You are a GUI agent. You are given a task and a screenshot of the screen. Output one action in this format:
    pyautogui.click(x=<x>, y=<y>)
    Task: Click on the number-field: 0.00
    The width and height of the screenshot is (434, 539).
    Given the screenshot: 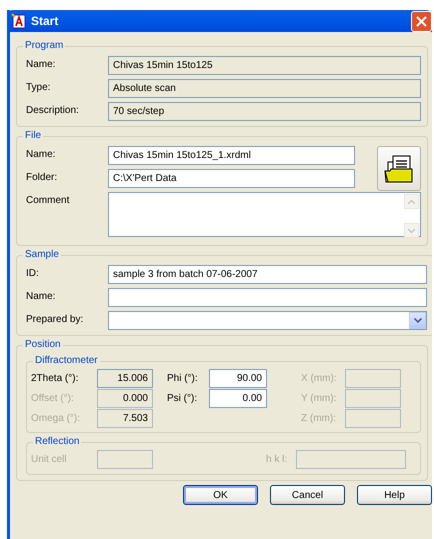 What is the action you would take?
    pyautogui.click(x=238, y=398)
    